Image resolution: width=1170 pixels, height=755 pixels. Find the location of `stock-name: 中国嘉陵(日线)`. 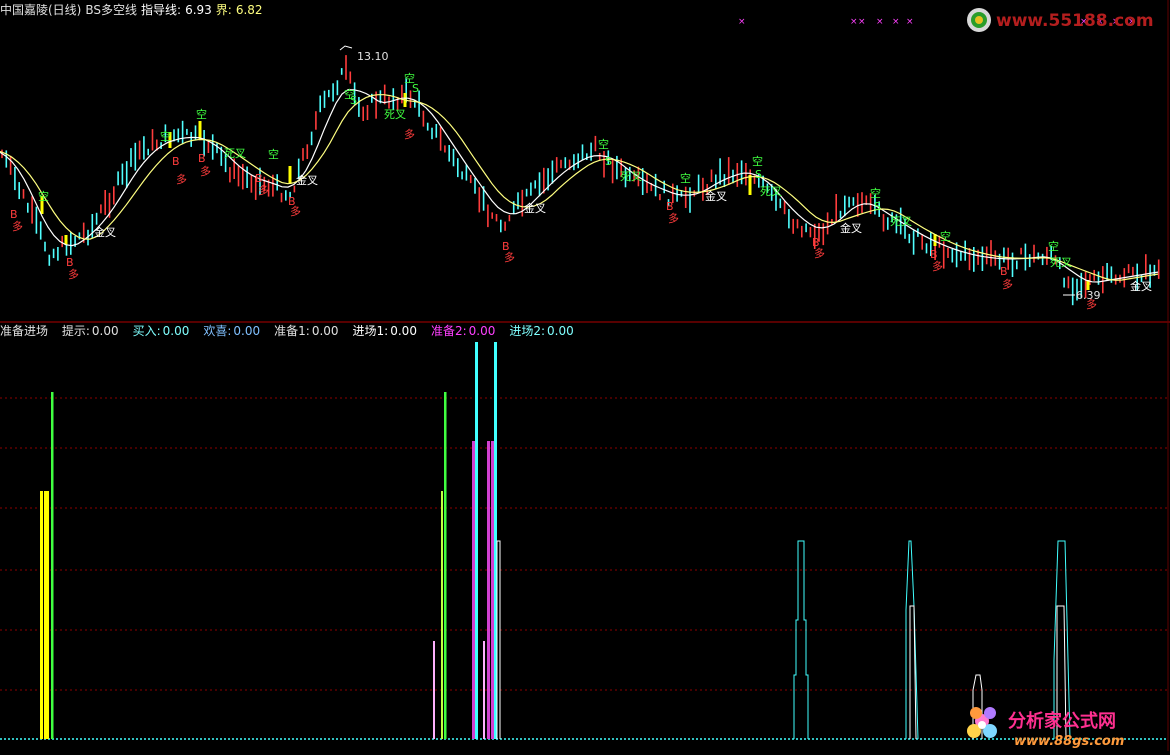

stock-name: 中国嘉陵(日线) is located at coordinates (41, 10).